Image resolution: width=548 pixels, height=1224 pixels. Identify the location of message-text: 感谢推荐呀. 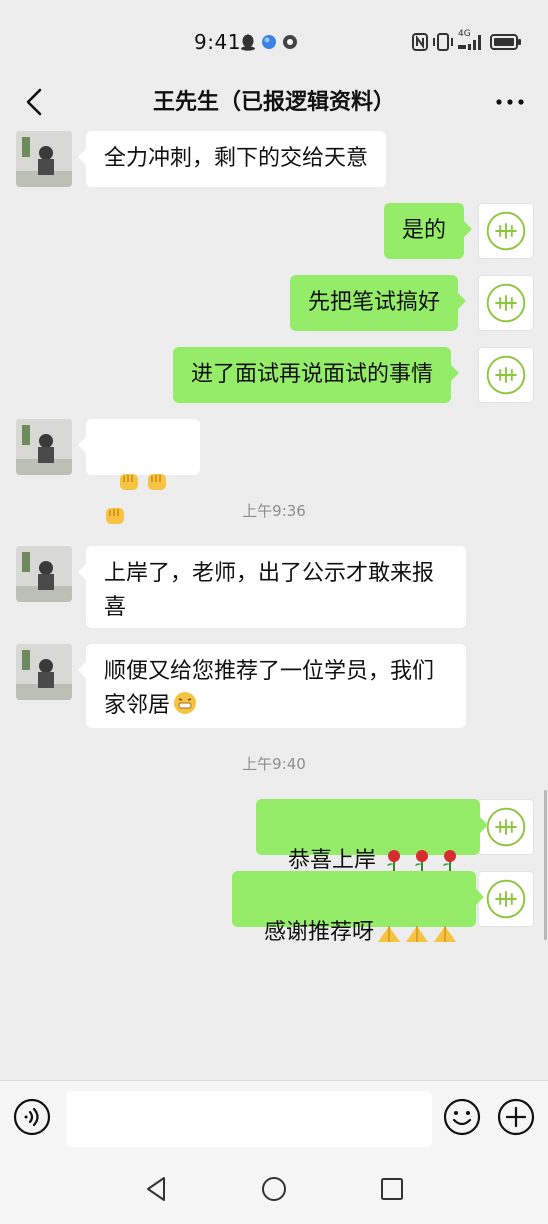
(319, 932).